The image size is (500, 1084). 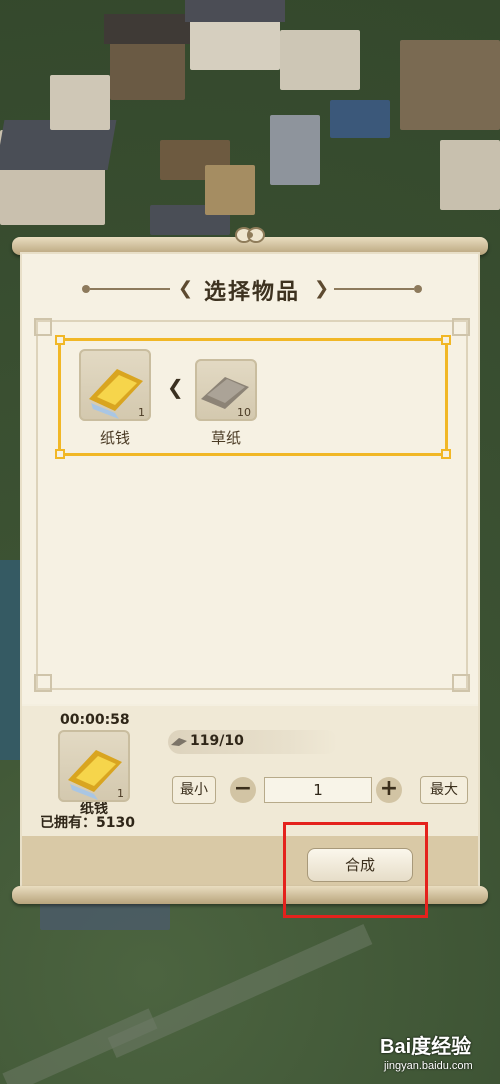 I want to click on arrow-left-icon: ❮, so click(x=175, y=387).